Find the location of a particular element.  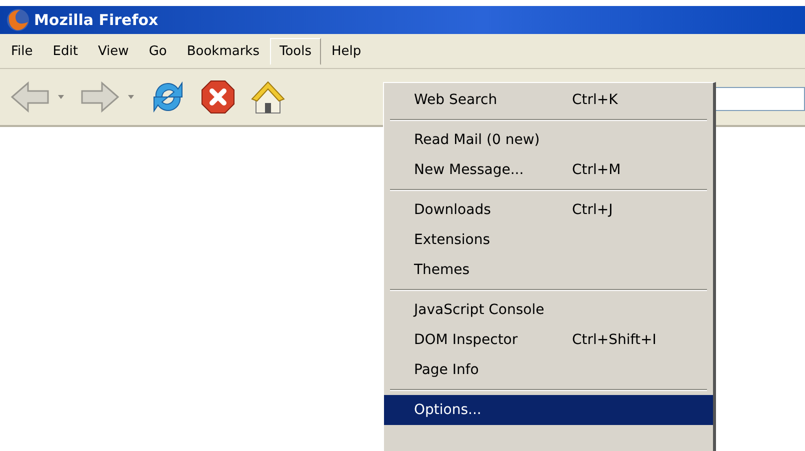

menu-item: Themes is located at coordinates (548, 270).